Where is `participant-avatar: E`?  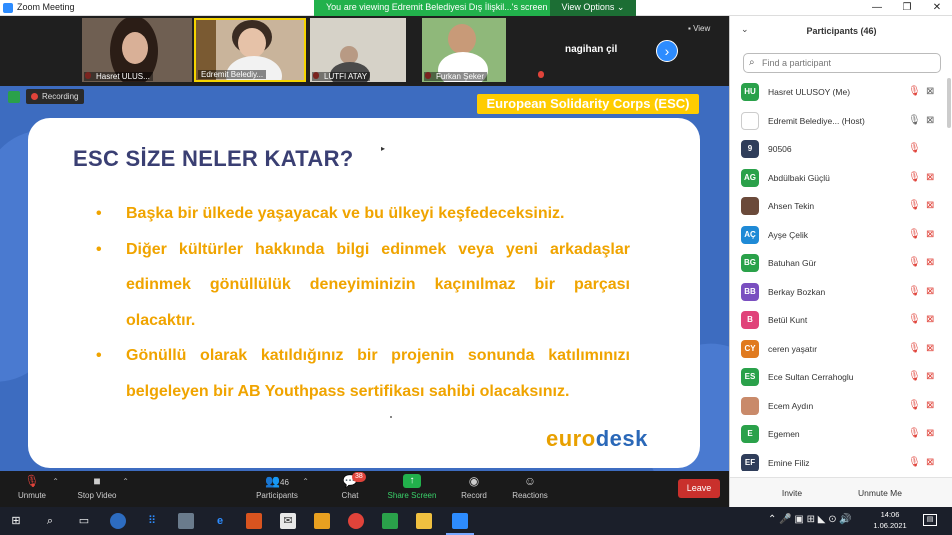 participant-avatar: E is located at coordinates (750, 434).